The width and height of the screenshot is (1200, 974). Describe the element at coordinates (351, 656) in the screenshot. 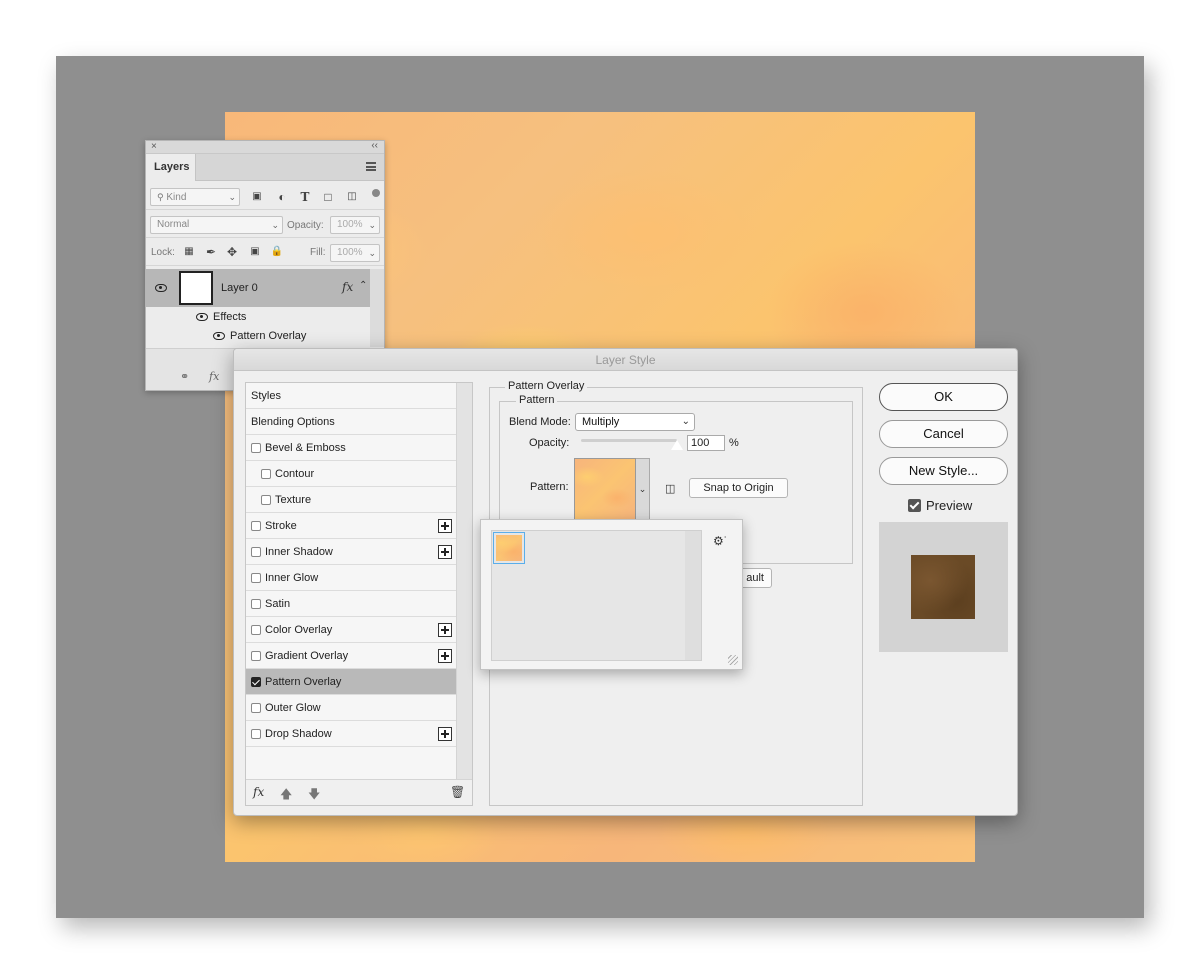

I see `style-item: Gradient Overlay` at that location.